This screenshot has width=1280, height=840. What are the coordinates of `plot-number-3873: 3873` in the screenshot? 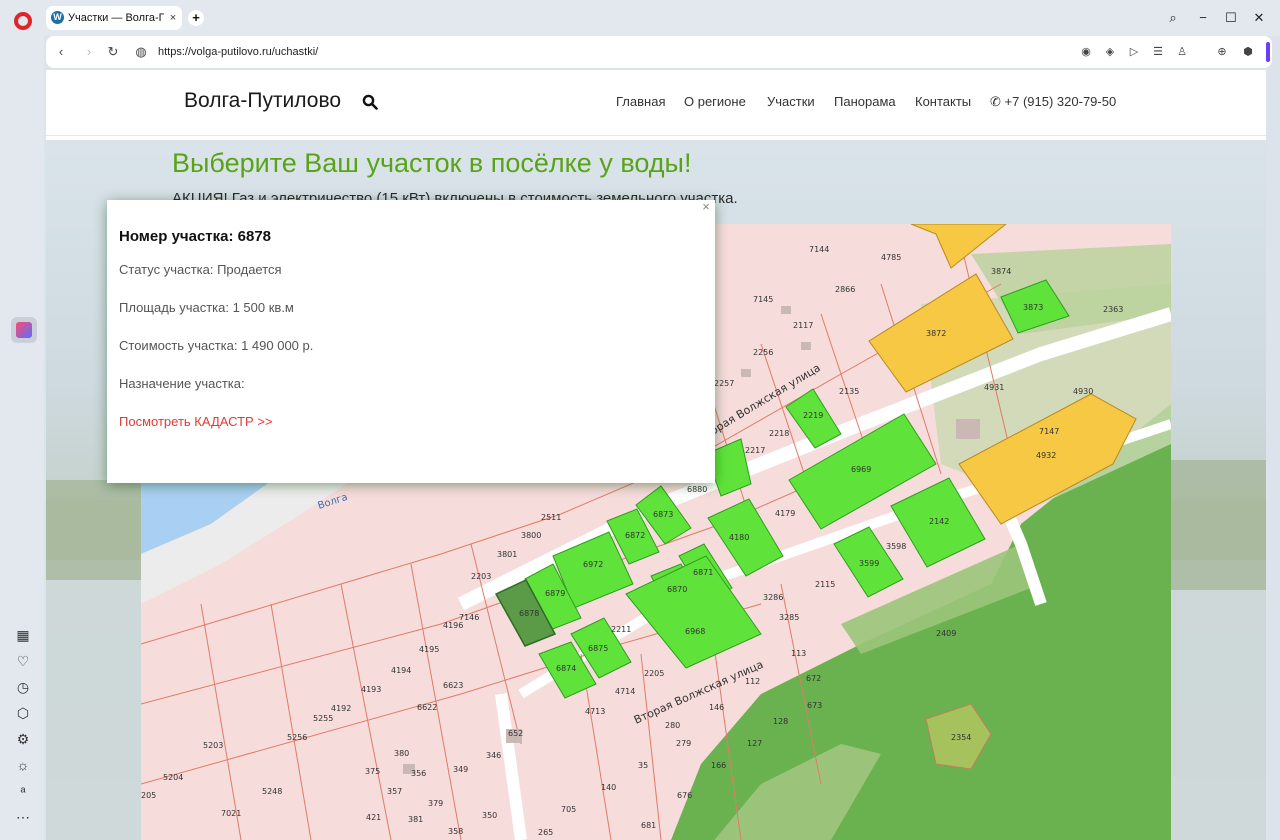 It's located at (1033, 307).